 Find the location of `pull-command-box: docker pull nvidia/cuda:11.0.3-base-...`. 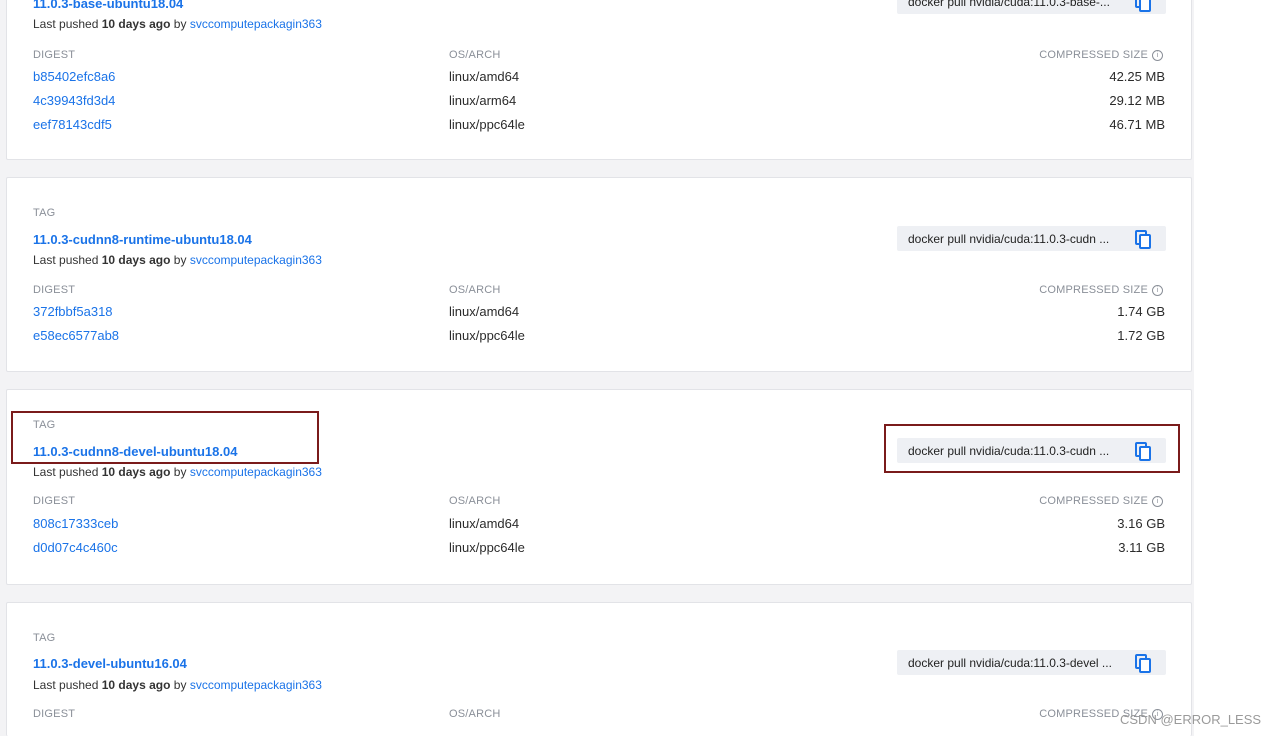

pull-command-box: docker pull nvidia/cuda:11.0.3-base-... is located at coordinates (1031, 7).